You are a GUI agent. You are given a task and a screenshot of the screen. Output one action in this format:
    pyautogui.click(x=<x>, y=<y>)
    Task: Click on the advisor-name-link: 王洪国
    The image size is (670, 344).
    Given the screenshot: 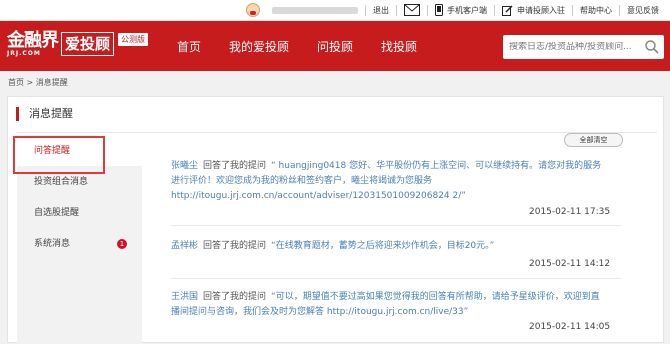 What is the action you would take?
    pyautogui.click(x=184, y=297)
    